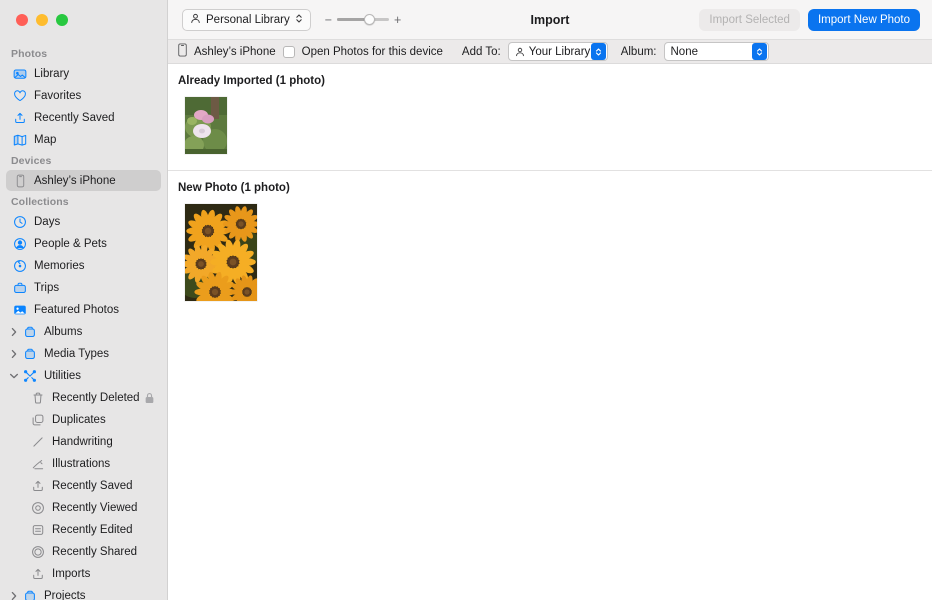 This screenshot has height=600, width=932. I want to click on pencil-line-icon, so click(38, 442).